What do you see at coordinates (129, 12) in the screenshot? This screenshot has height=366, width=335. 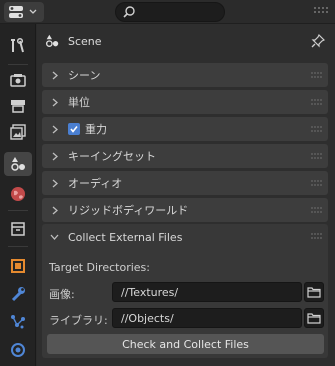 I see `search-icon` at bounding box center [129, 12].